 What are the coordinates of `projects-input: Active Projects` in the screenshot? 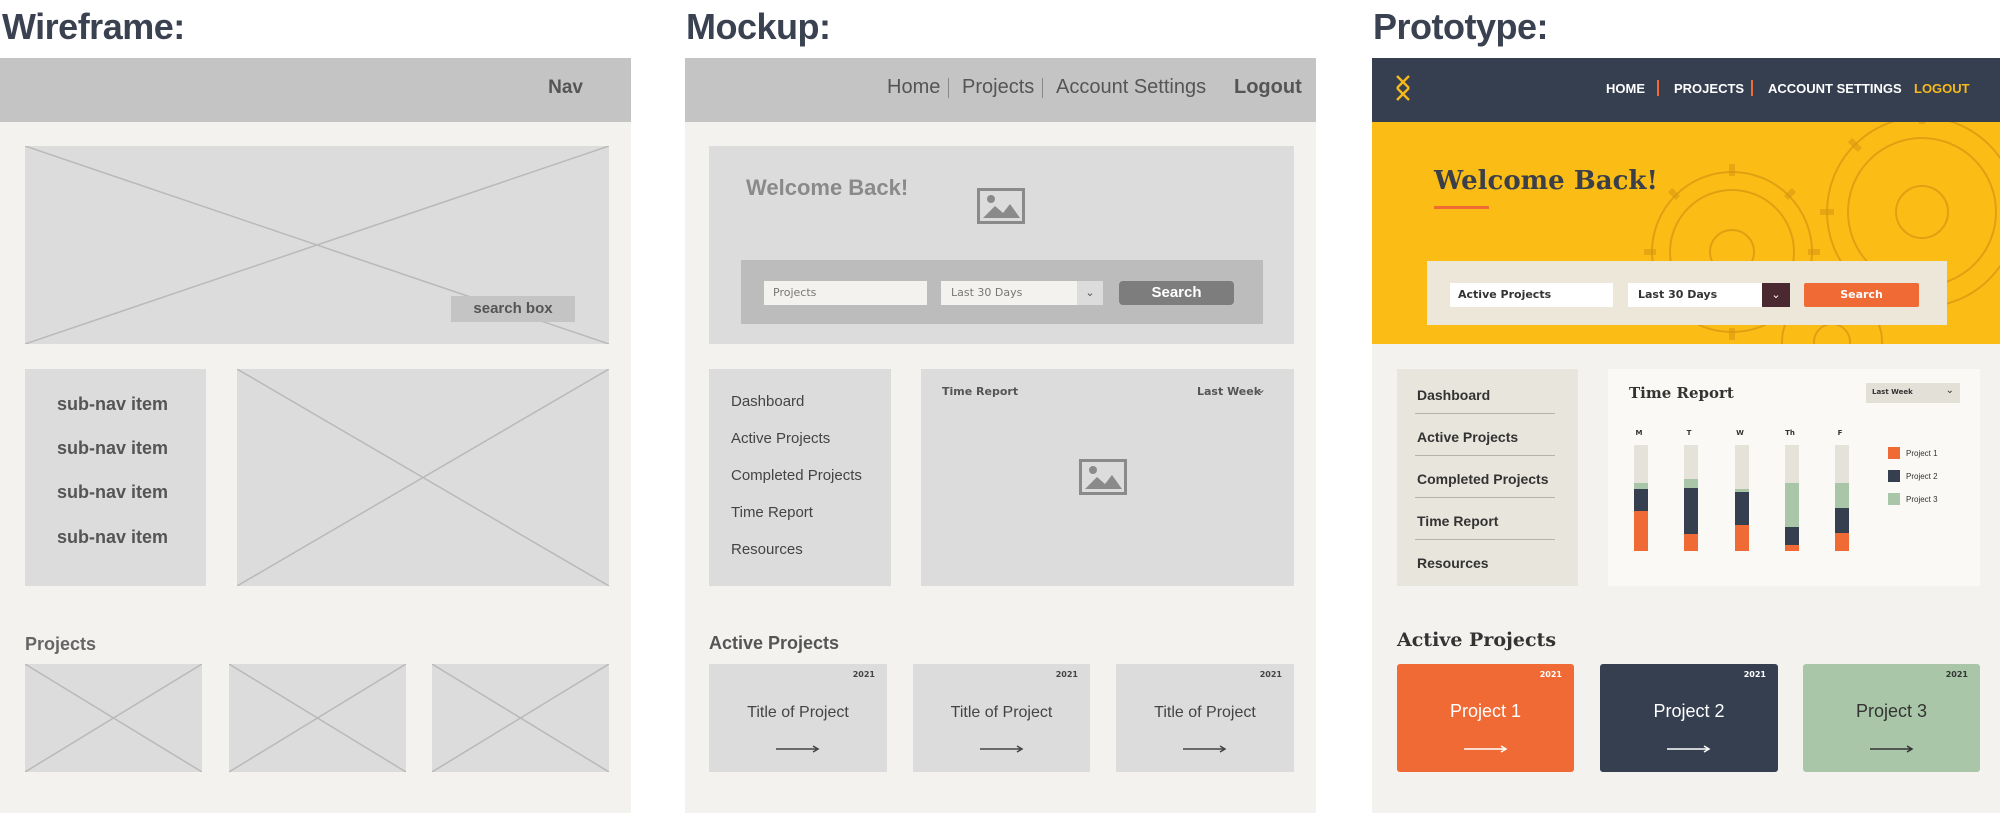 It's located at (1531, 295).